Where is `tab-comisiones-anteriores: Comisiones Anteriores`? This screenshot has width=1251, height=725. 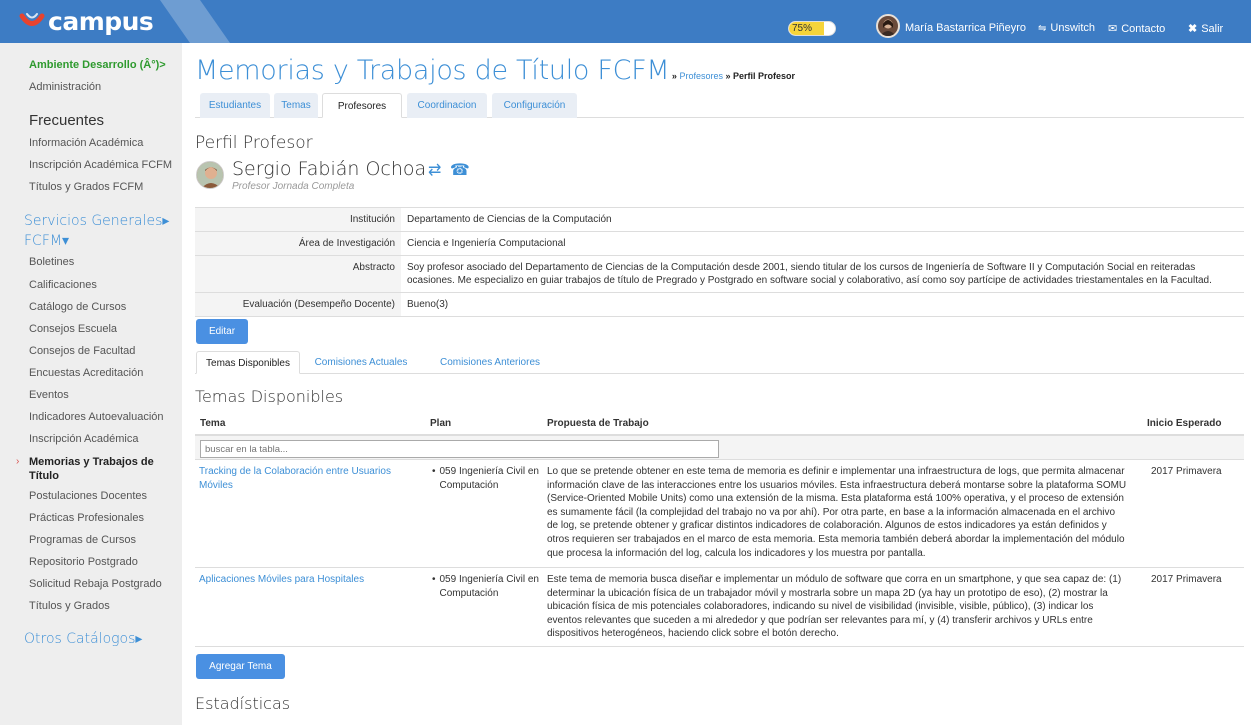 tab-comisiones-anteriores: Comisiones Anteriores is located at coordinates (490, 362).